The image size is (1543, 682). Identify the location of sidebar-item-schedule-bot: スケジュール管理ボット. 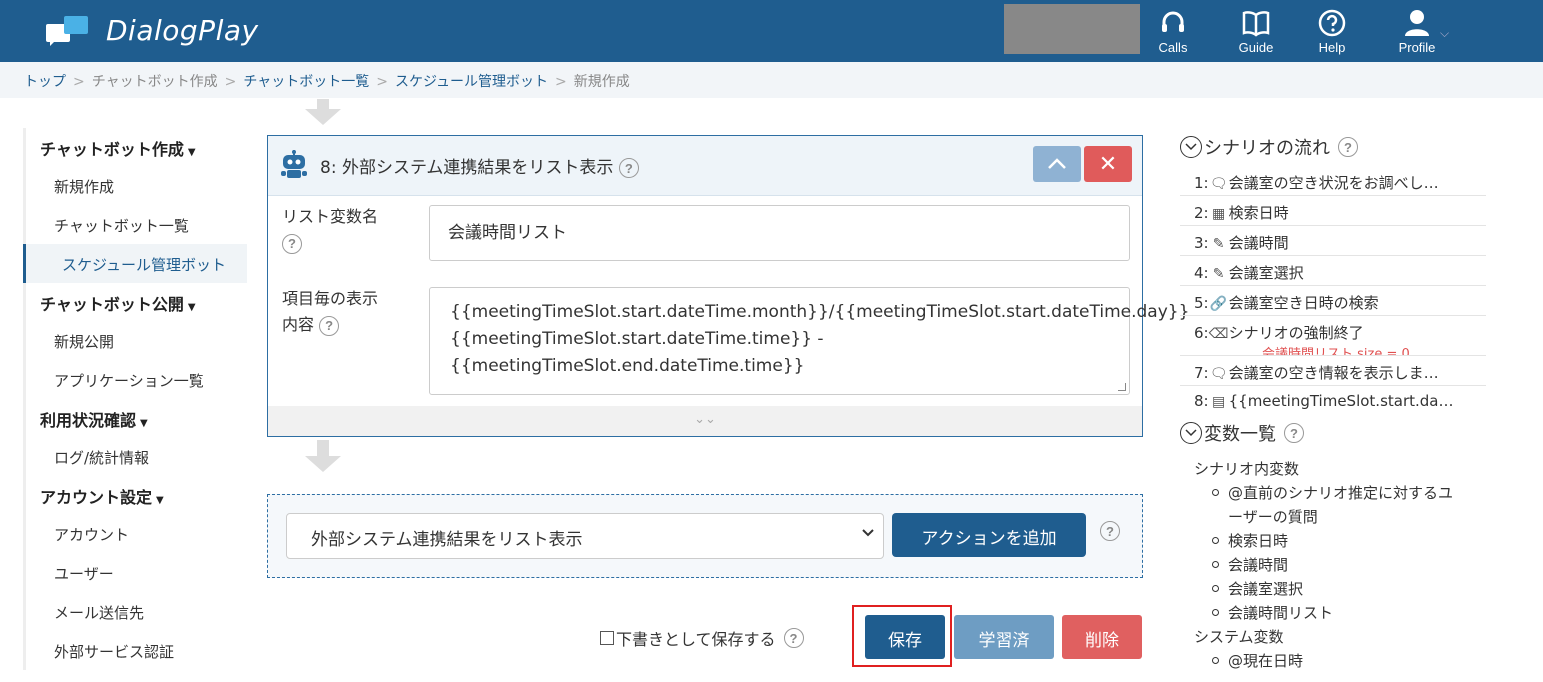
(135, 263).